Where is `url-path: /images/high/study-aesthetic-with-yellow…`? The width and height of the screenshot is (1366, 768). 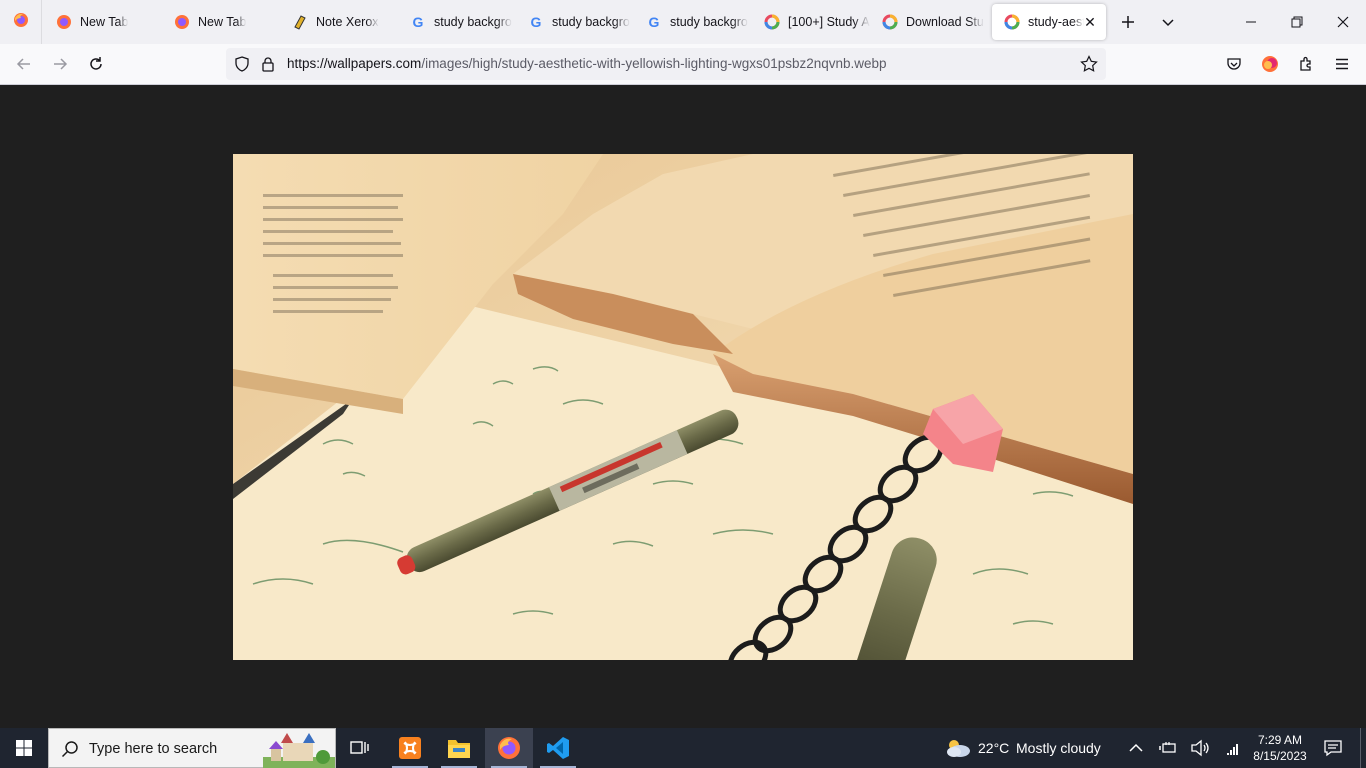 url-path: /images/high/study-aesthetic-with-yellow… is located at coordinates (654, 63).